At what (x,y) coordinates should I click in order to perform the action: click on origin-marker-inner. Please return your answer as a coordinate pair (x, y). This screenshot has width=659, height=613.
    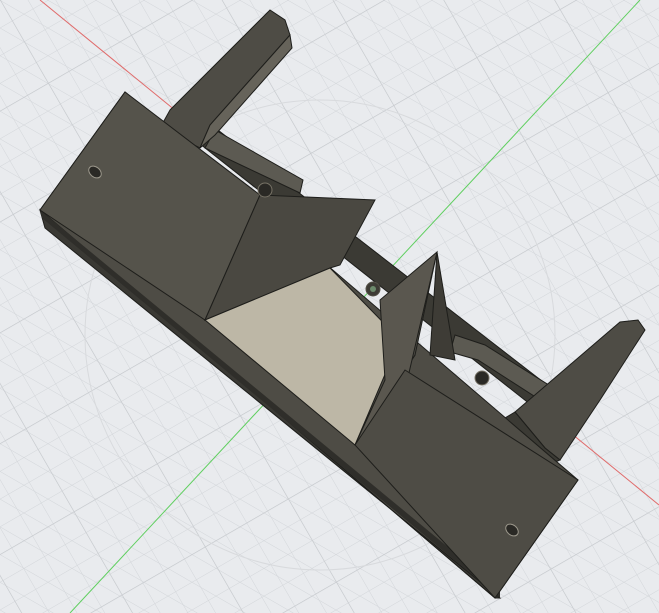
    Looking at the image, I should click on (373, 289).